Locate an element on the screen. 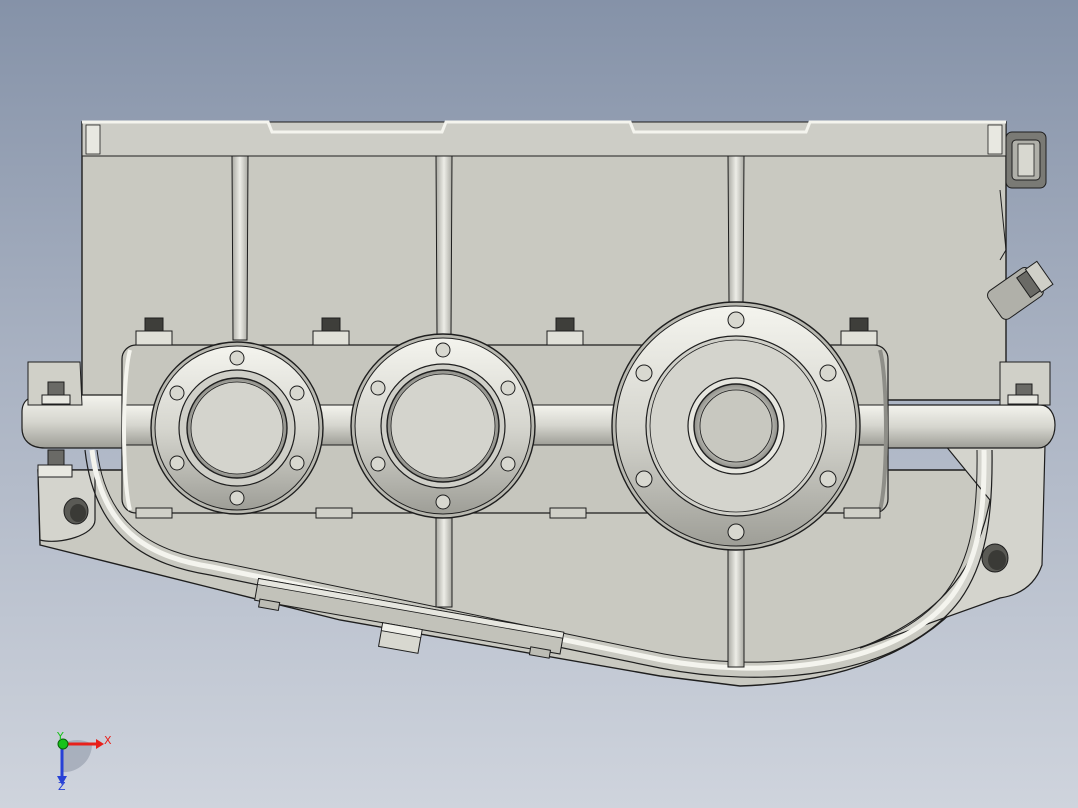 This screenshot has height=808, width=1078. triad-x-label: X is located at coordinates (108, 740).